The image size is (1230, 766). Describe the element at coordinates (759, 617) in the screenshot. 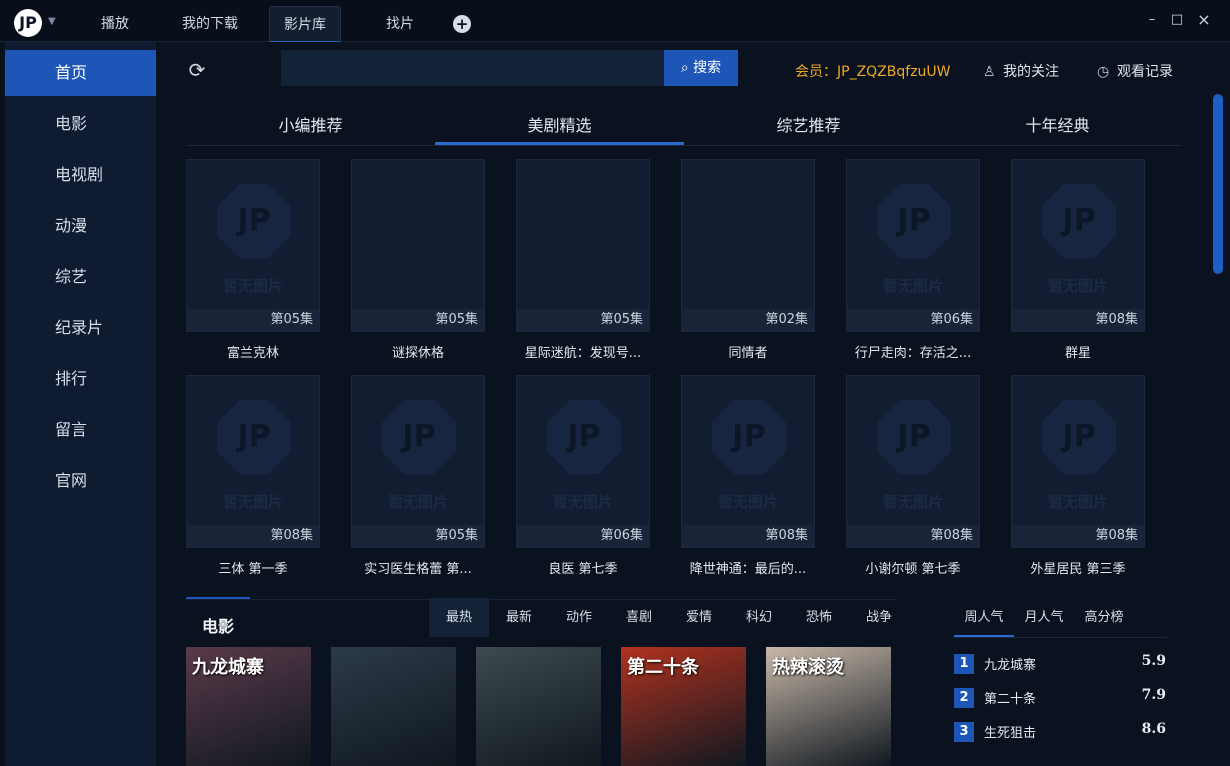

I see `genre-tab: 科幻` at that location.